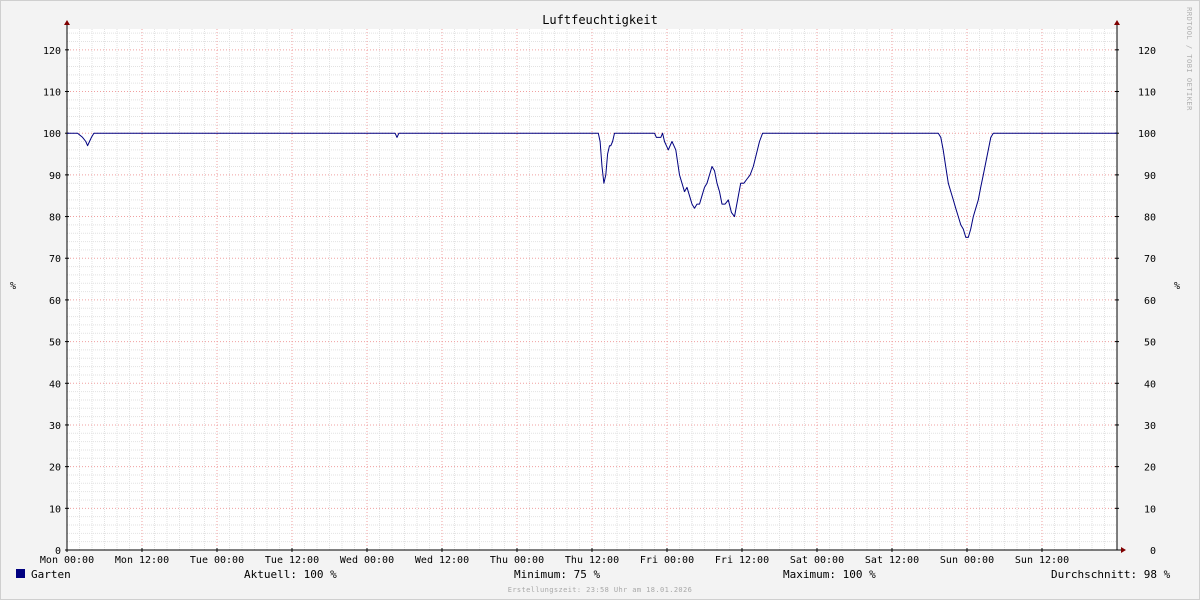 Image resolution: width=1200 pixels, height=600 pixels. Describe the element at coordinates (51, 574) in the screenshot. I see `legend-label-garten: Garten` at that location.